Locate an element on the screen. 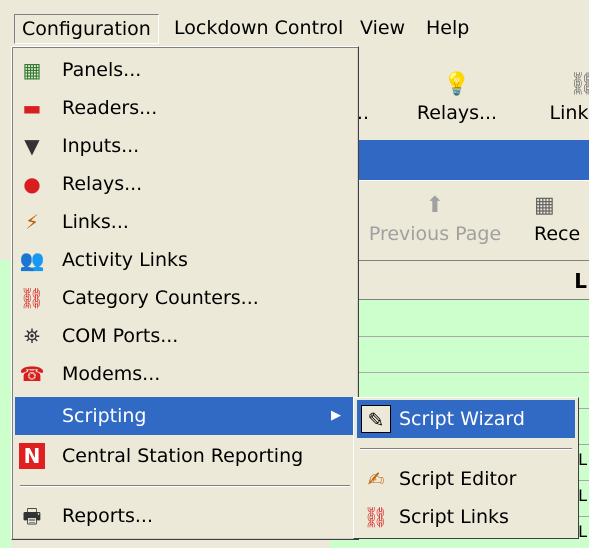  column-header-label: L is located at coordinates (580, 281).